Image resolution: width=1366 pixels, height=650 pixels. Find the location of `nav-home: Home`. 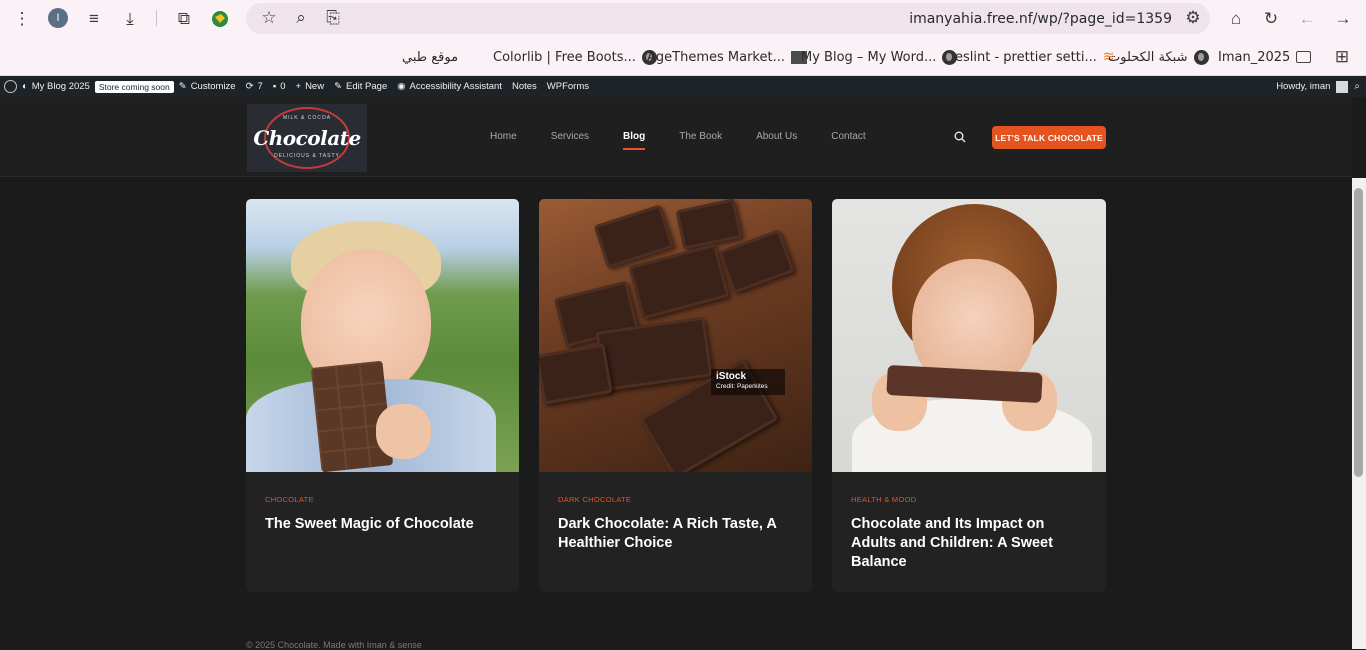

nav-home: Home is located at coordinates (503, 136).